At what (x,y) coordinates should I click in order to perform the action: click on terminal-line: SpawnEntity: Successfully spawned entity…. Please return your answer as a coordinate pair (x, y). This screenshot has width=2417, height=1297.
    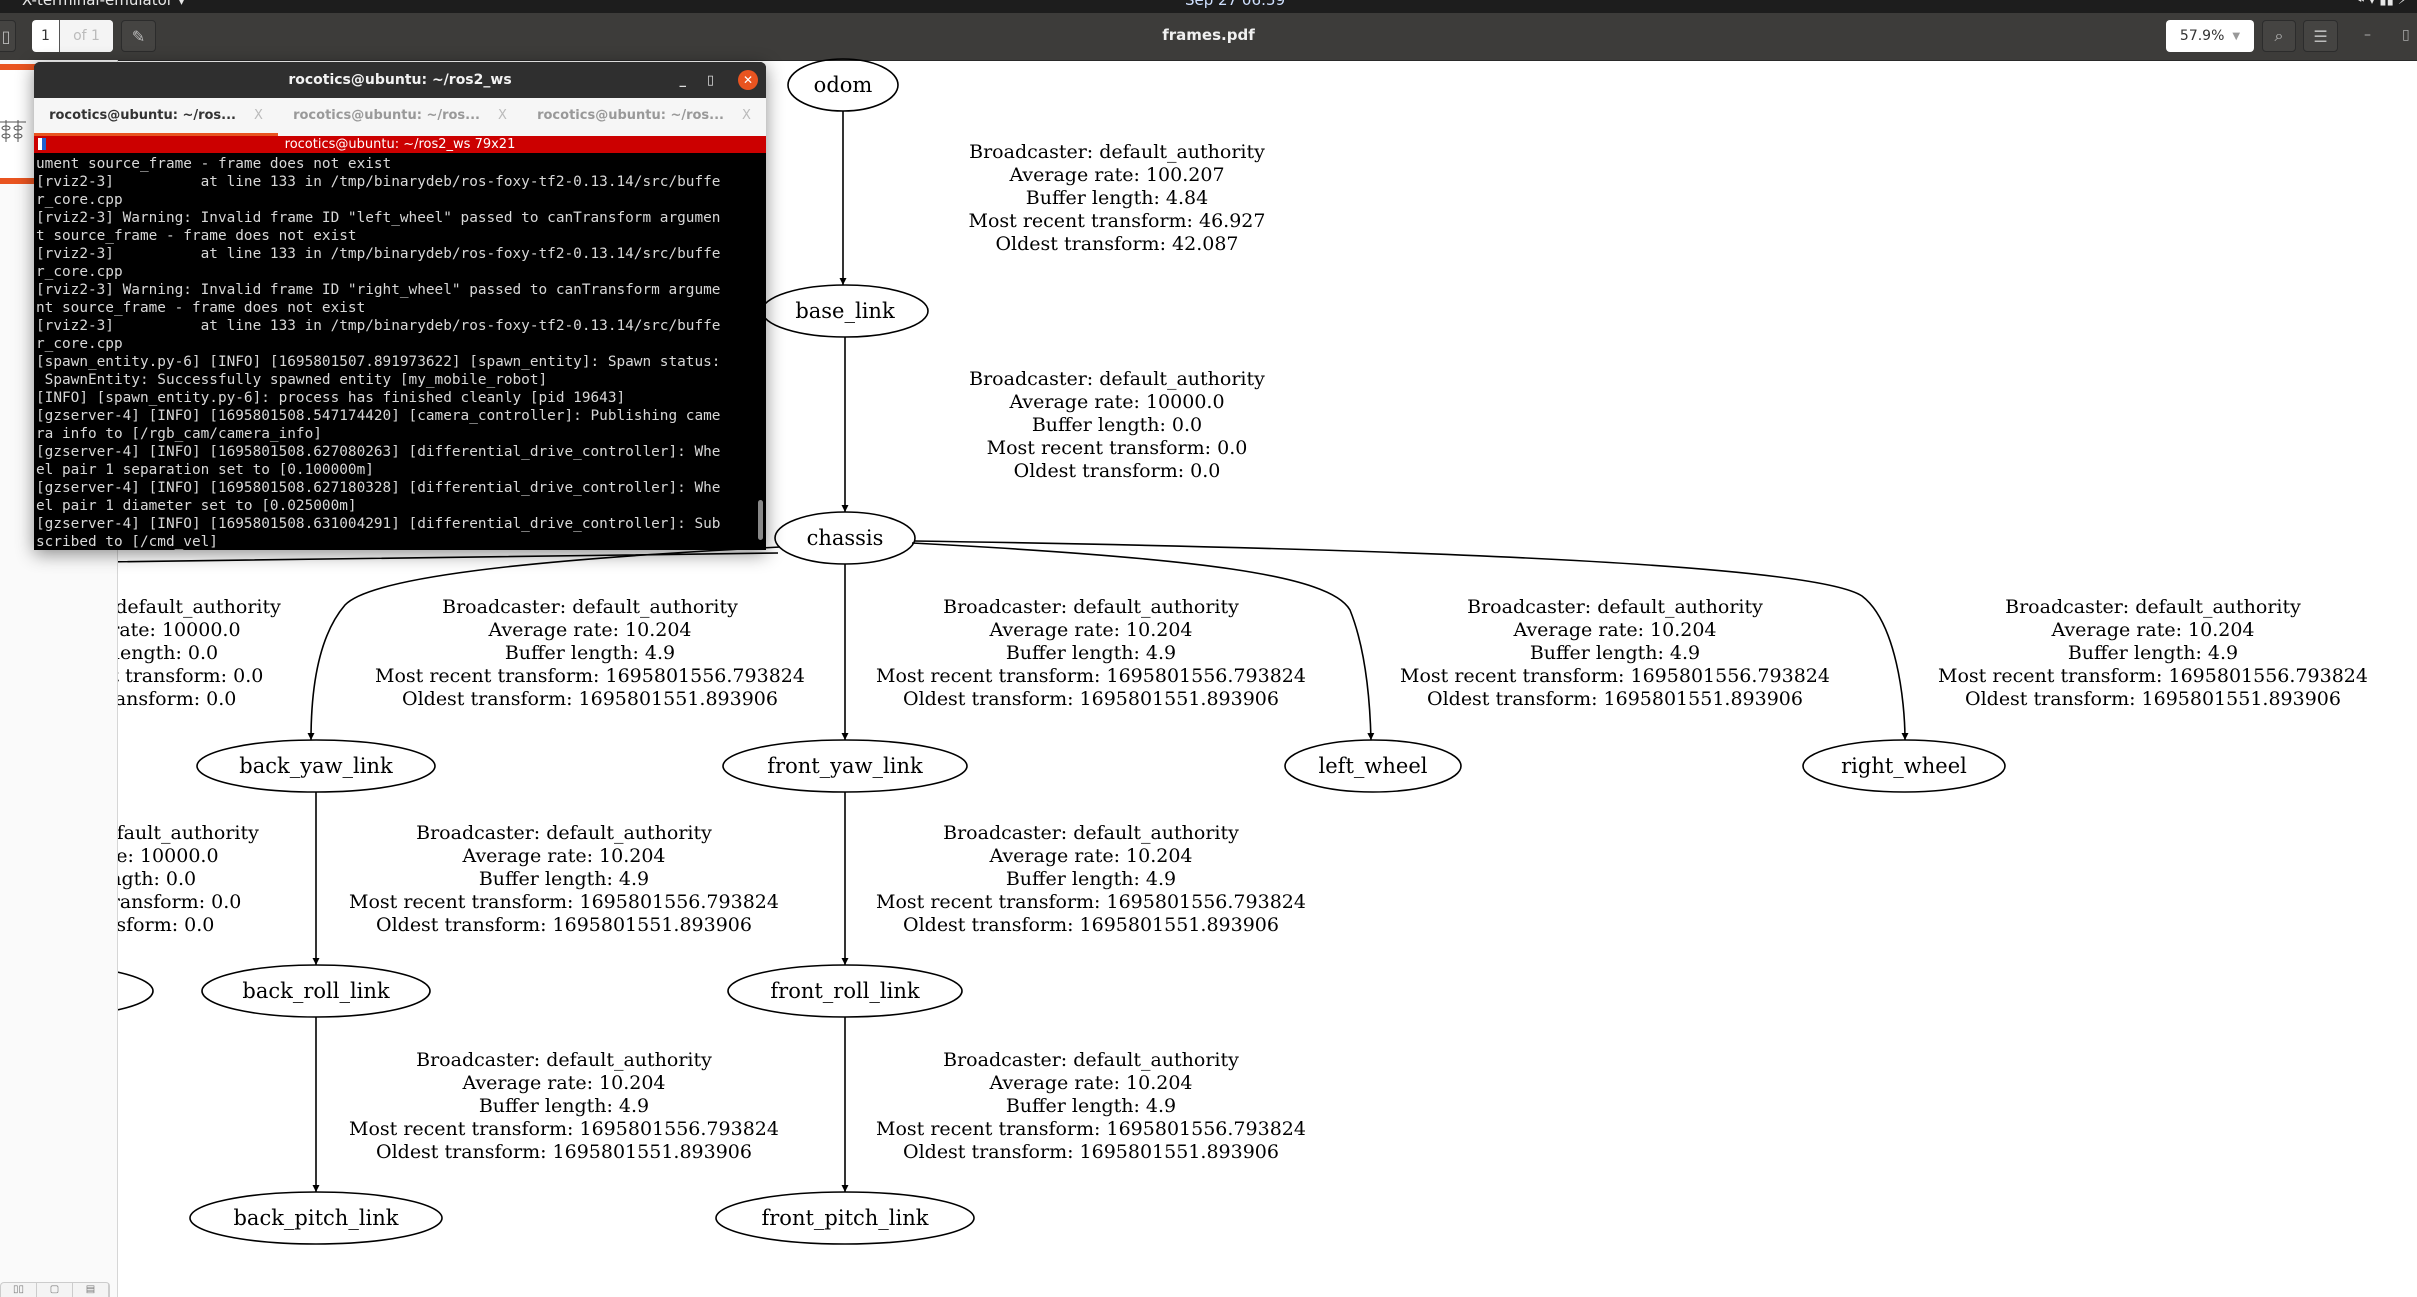
    Looking at the image, I should click on (292, 380).